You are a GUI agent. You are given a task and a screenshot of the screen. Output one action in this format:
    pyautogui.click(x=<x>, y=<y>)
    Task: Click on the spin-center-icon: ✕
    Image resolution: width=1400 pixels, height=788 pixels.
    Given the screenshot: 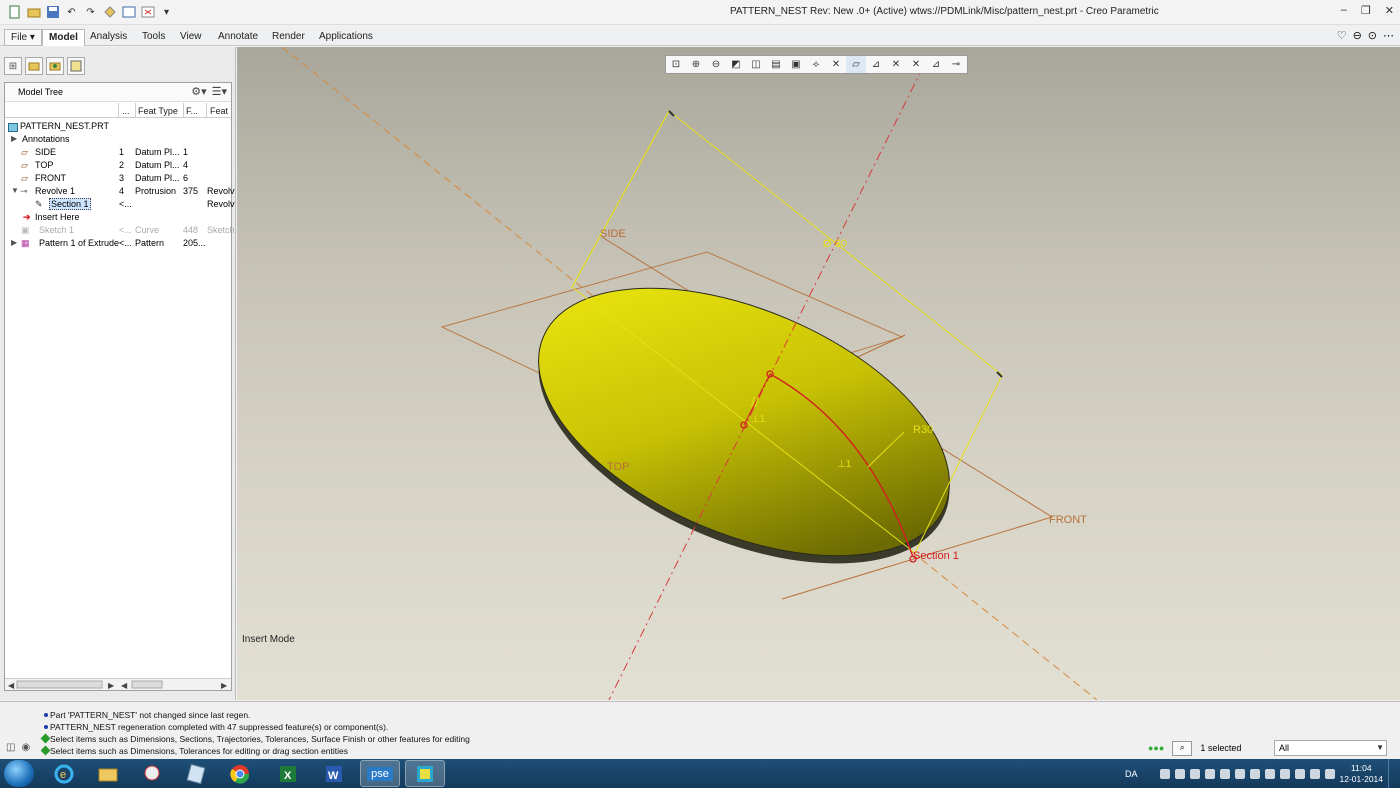 What is the action you would take?
    pyautogui.click(x=916, y=64)
    